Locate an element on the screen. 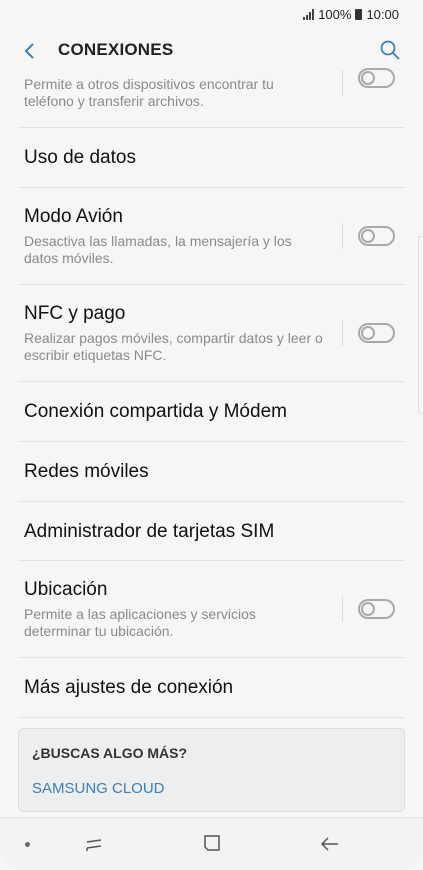 The image size is (423, 870). suggestions-heading: ¿BUSCAS ALGO MÁS? is located at coordinates (110, 753).